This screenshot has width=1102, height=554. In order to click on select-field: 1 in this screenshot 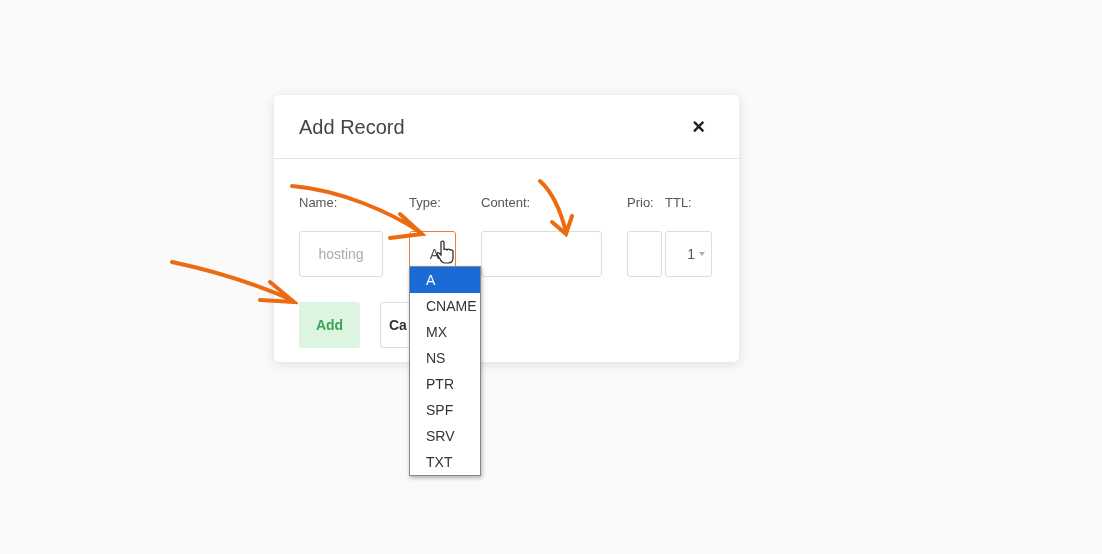, I will do `click(688, 254)`.